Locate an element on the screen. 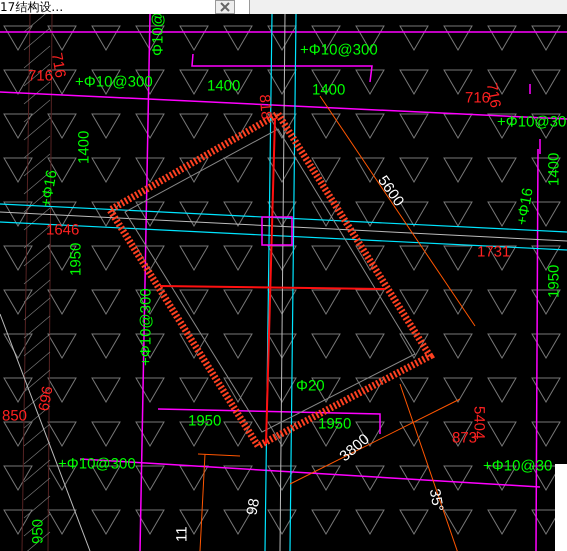  drawing-annotation: Φ20 is located at coordinates (310, 385).